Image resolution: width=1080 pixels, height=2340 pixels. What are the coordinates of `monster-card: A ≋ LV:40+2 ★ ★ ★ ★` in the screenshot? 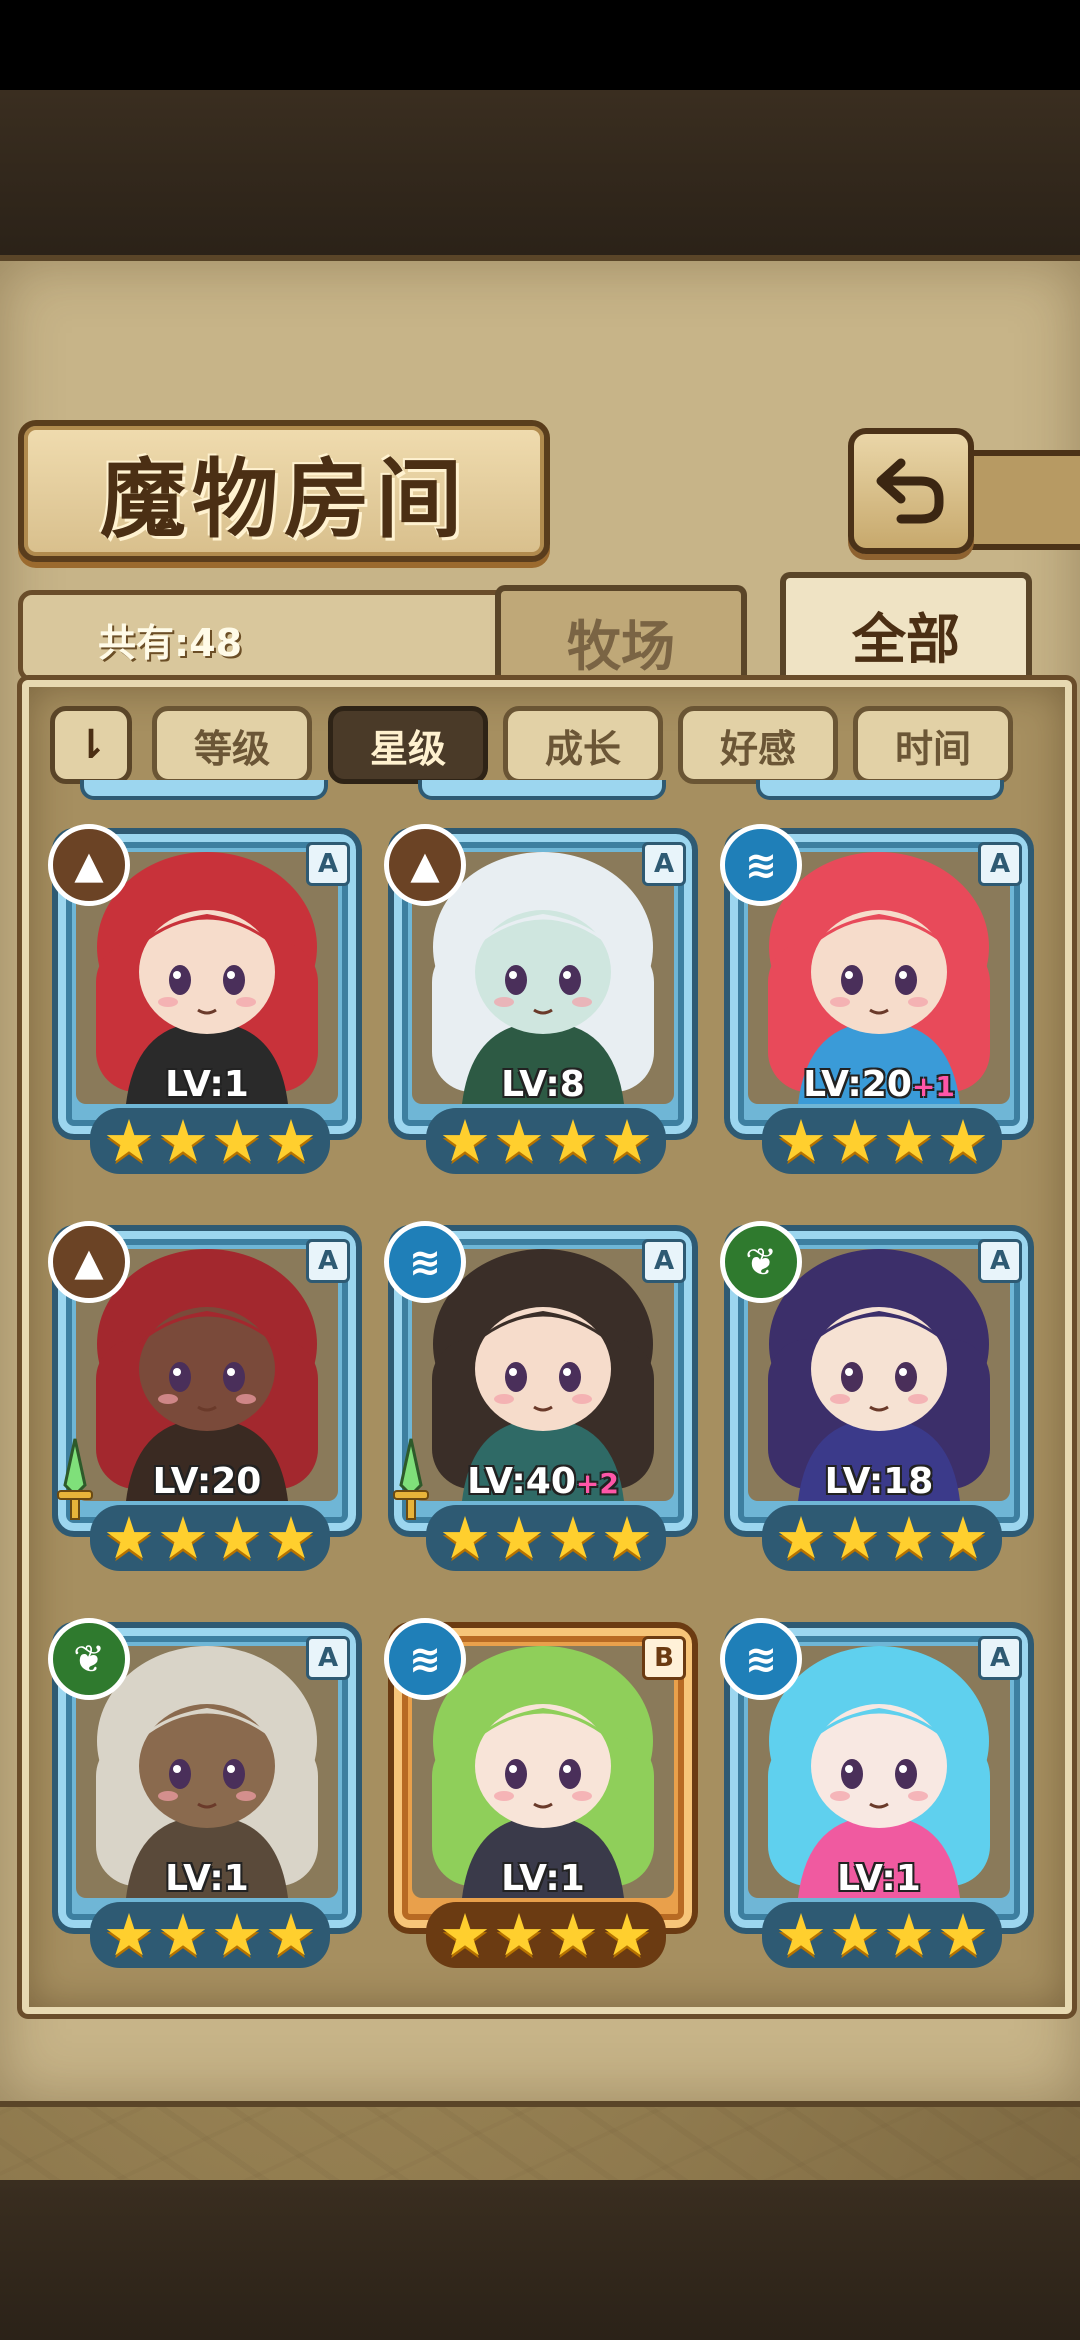 It's located at (541, 1400).